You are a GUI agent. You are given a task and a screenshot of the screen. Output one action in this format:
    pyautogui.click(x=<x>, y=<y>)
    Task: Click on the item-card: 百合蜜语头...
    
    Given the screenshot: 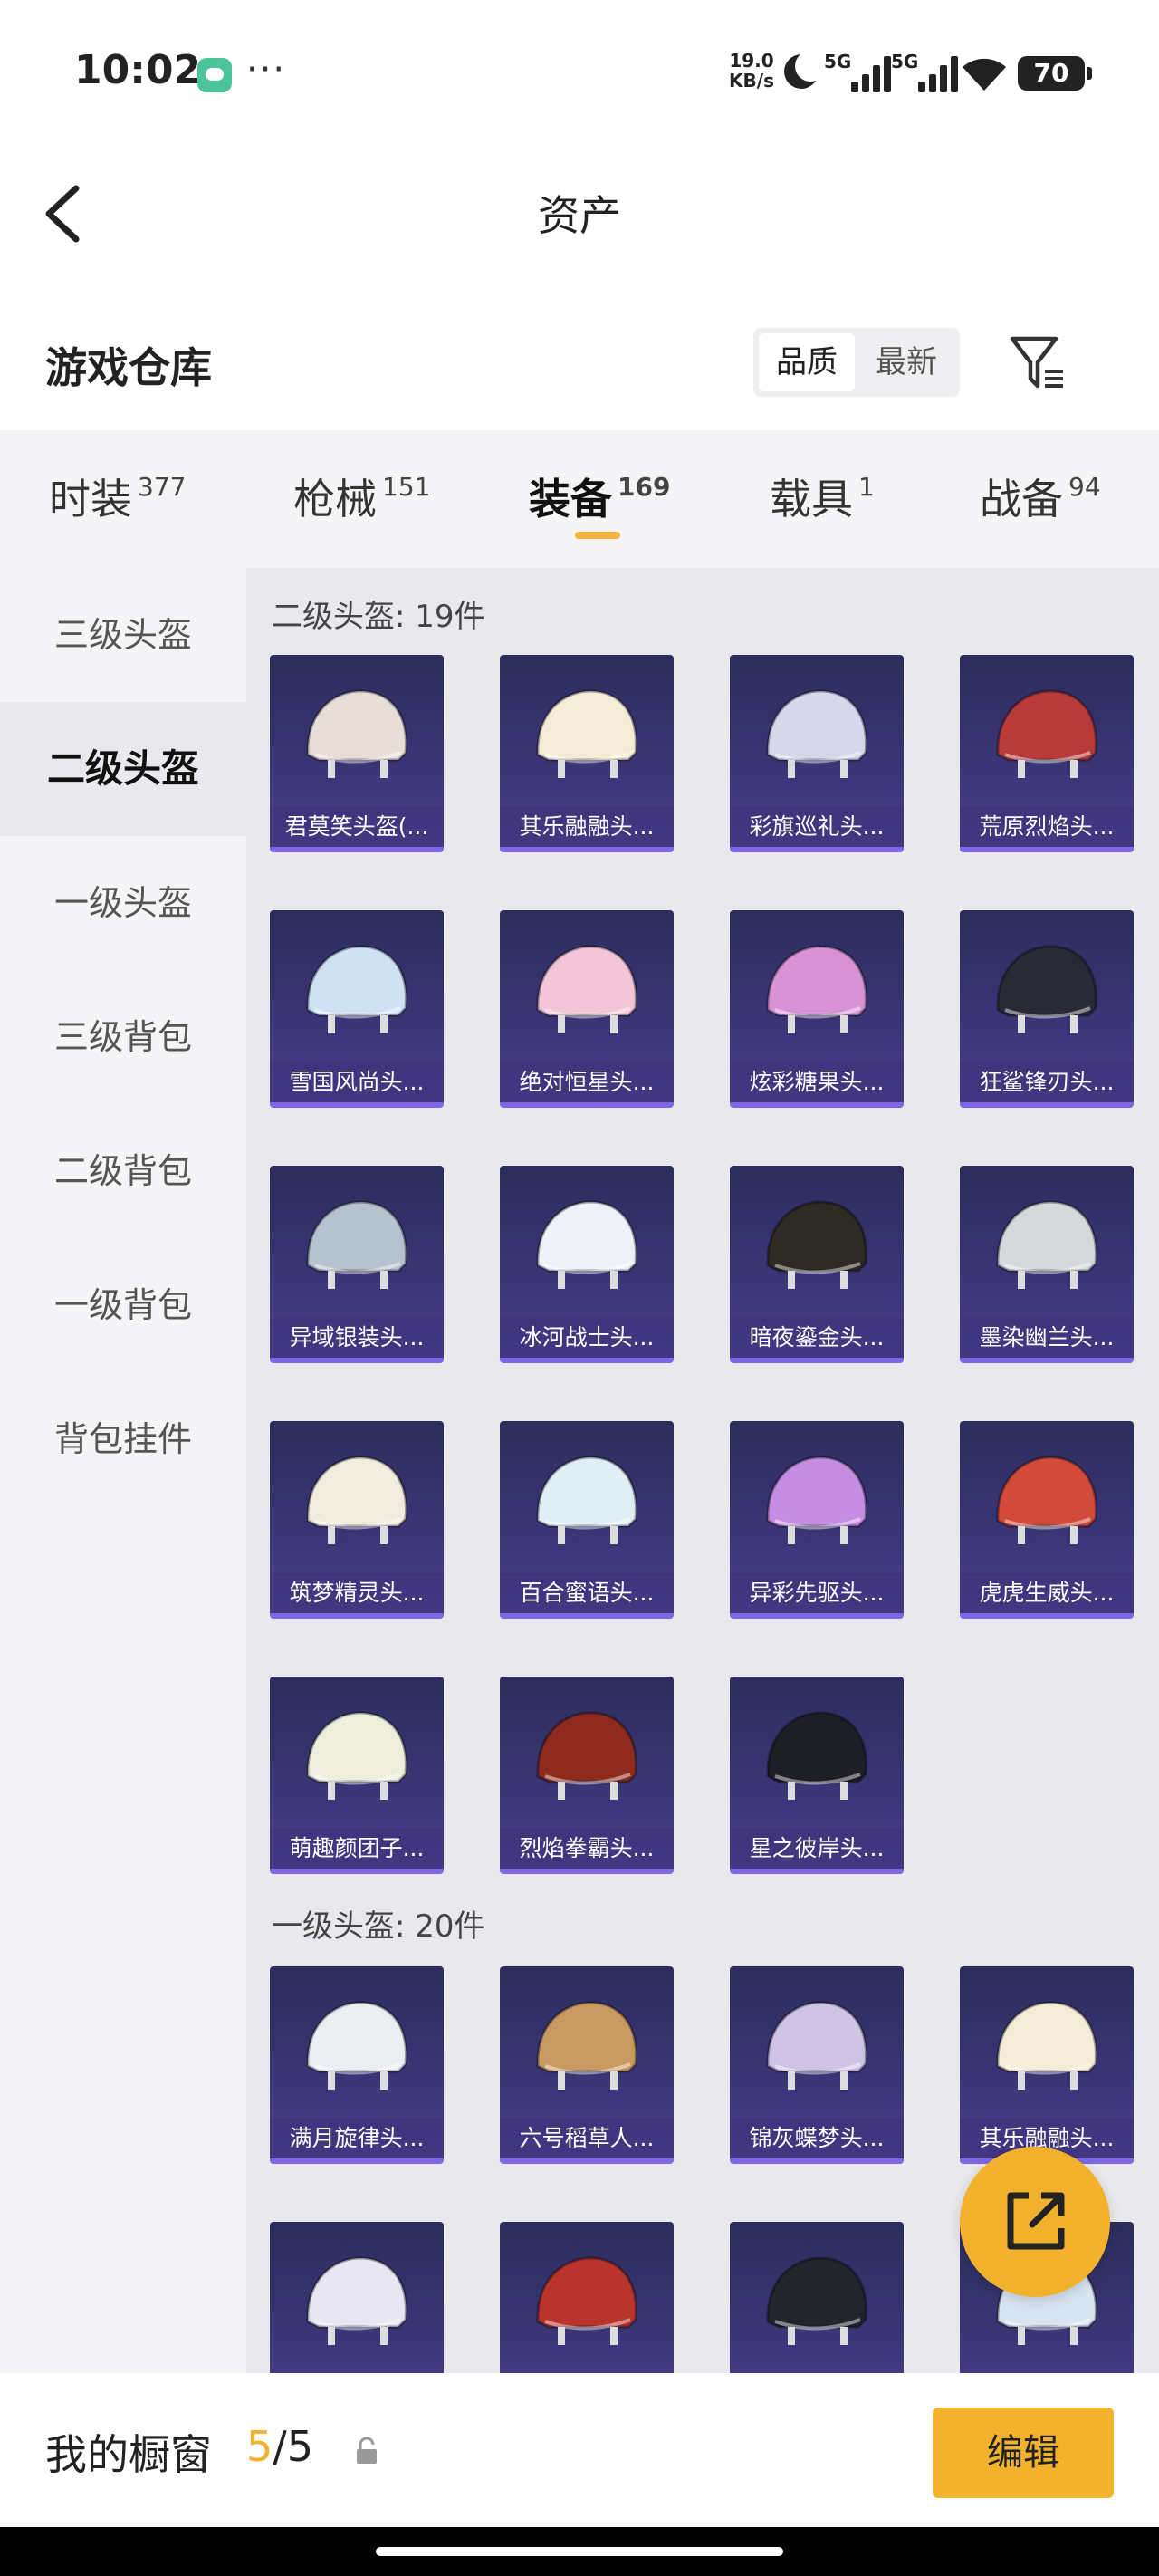 What is the action you would take?
    pyautogui.click(x=587, y=1520)
    